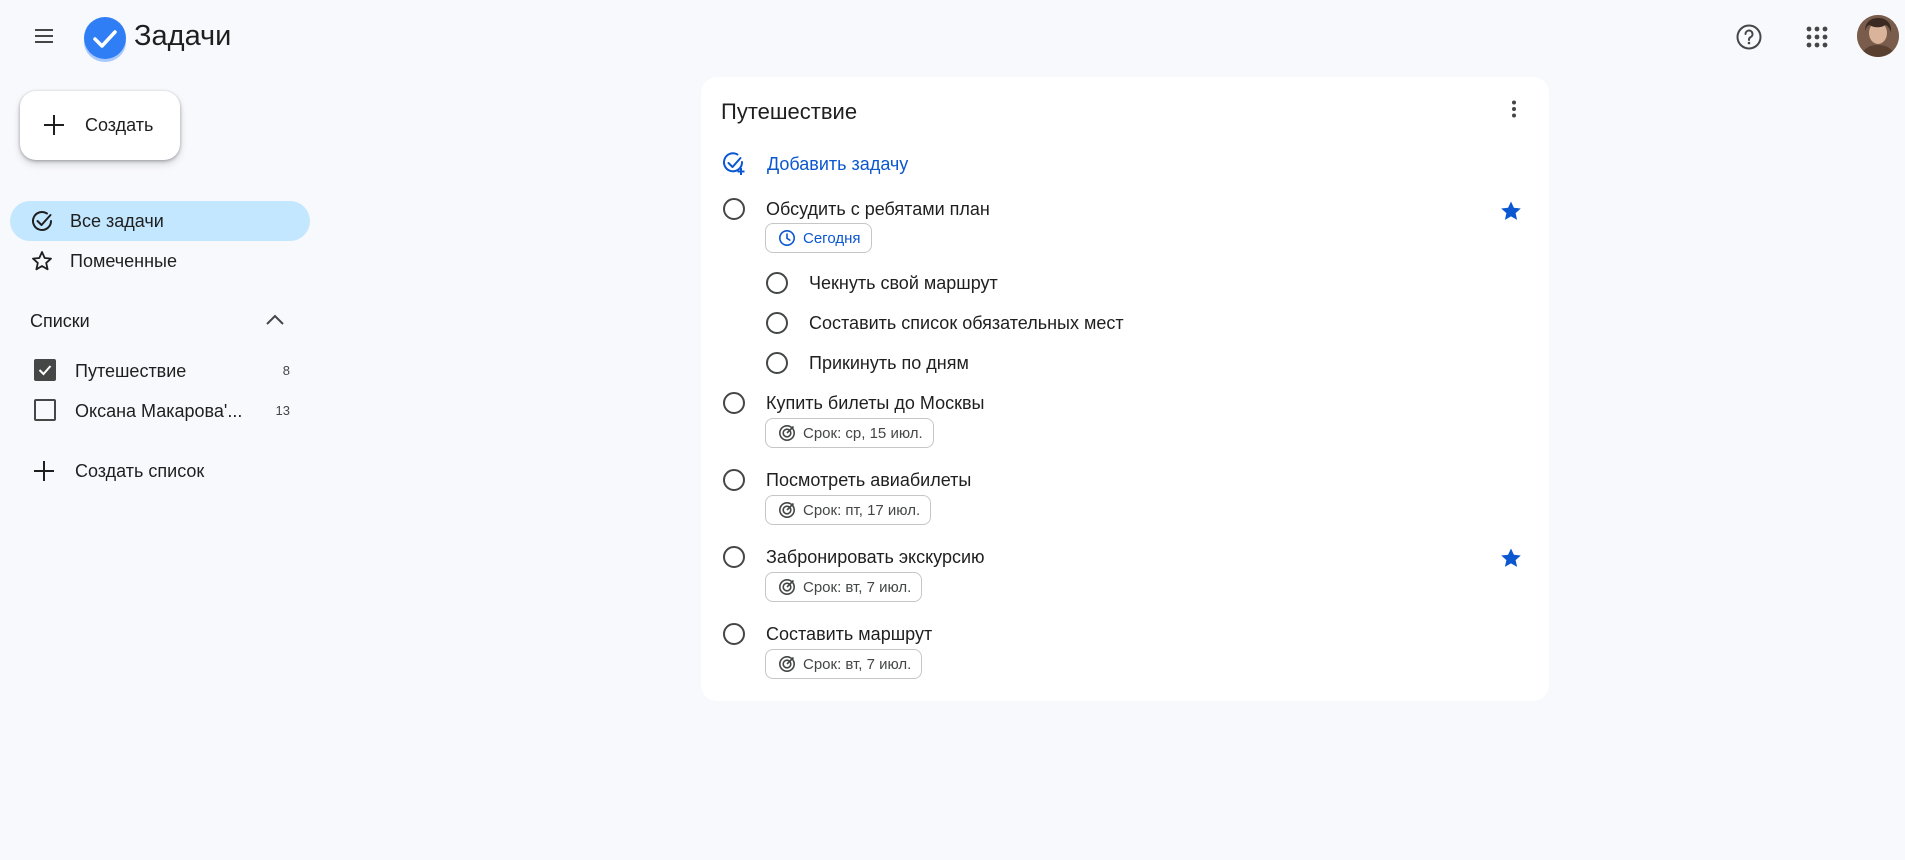  I want to click on list-count: 8, so click(286, 370).